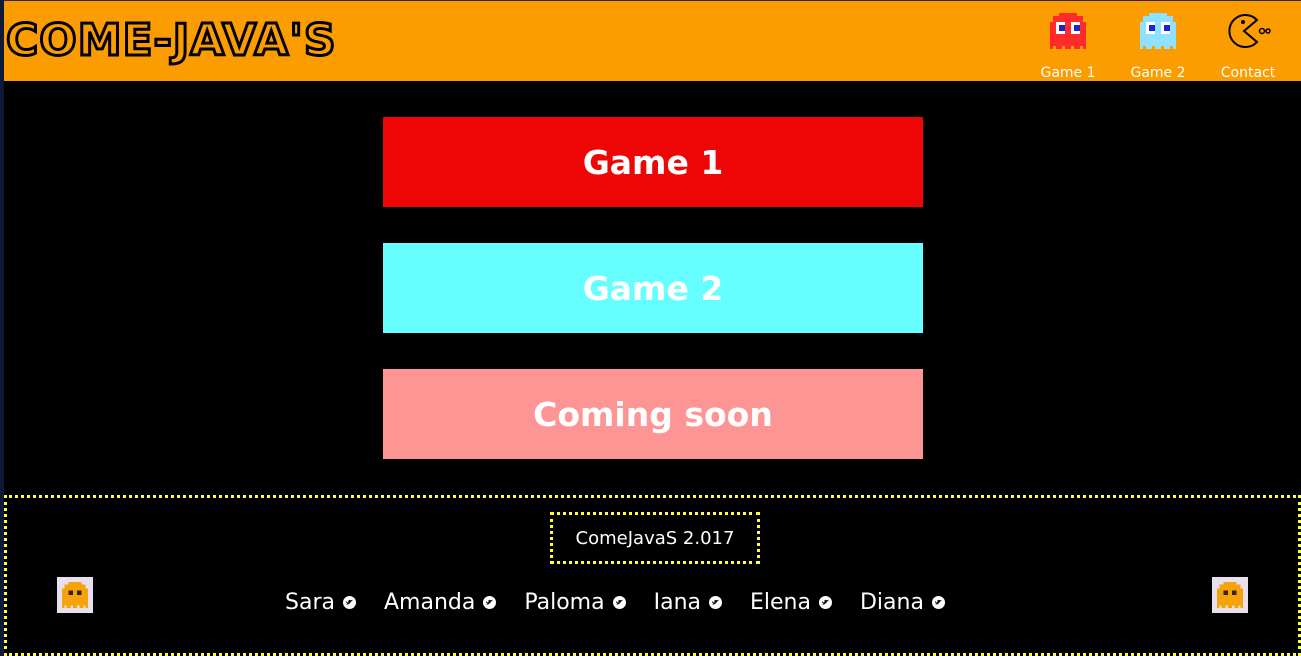 The width and height of the screenshot is (1301, 656). What do you see at coordinates (171, 41) in the screenshot?
I see `site-logo: COME-JAVA'S` at bounding box center [171, 41].